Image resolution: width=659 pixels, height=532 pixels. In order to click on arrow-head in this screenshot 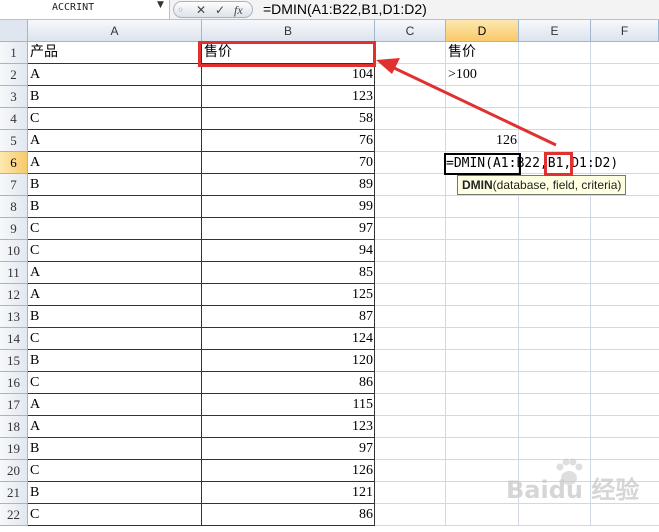, I will do `click(388, 66)`.